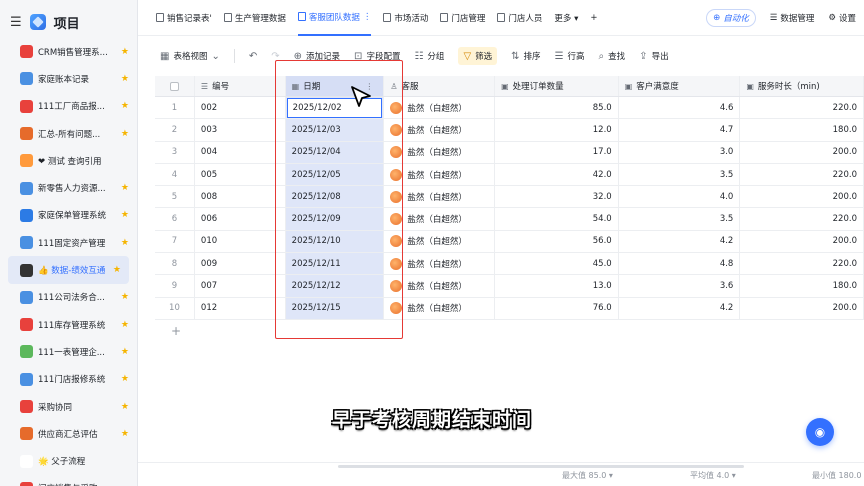  Describe the element at coordinates (335, 241) in the screenshot. I see `cell-date: 2025/12/10` at that location.